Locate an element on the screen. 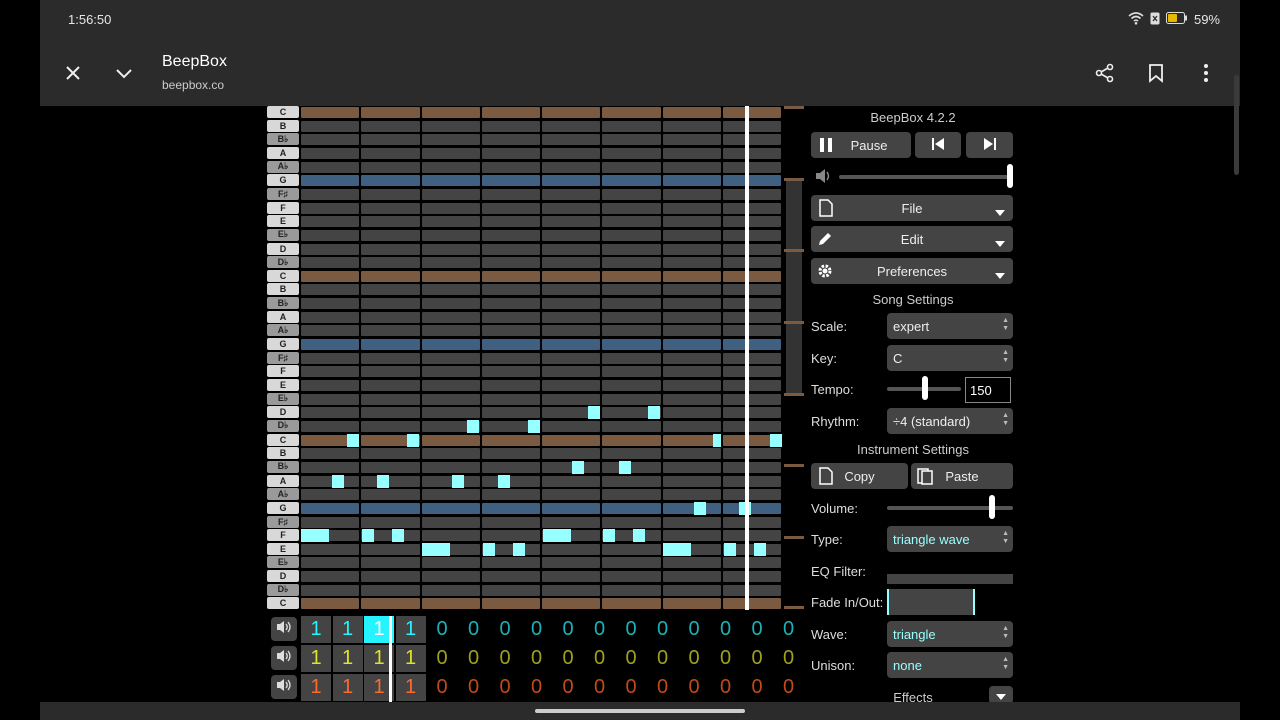  piano-key: D♭ is located at coordinates (283, 425).